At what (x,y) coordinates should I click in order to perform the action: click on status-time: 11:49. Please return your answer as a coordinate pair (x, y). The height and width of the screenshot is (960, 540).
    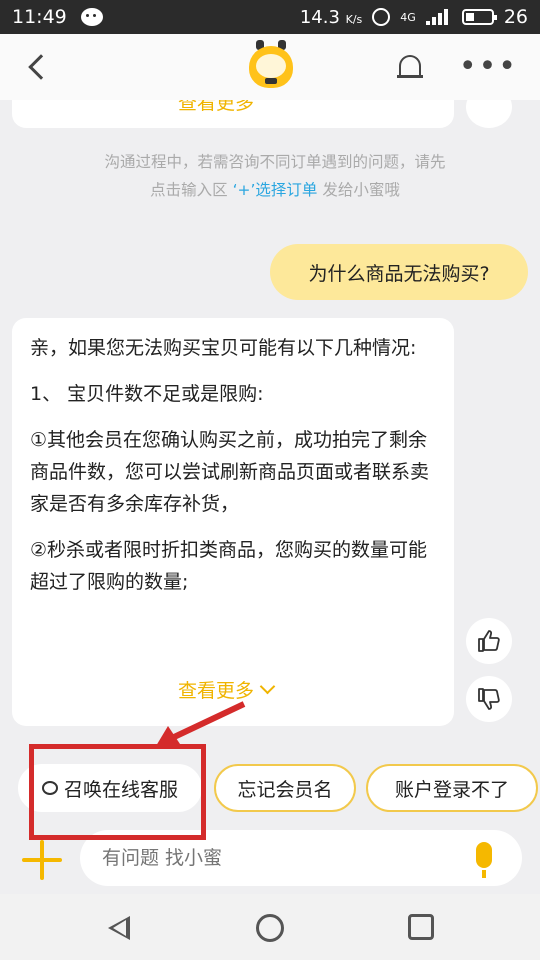
    Looking at the image, I should click on (39, 17).